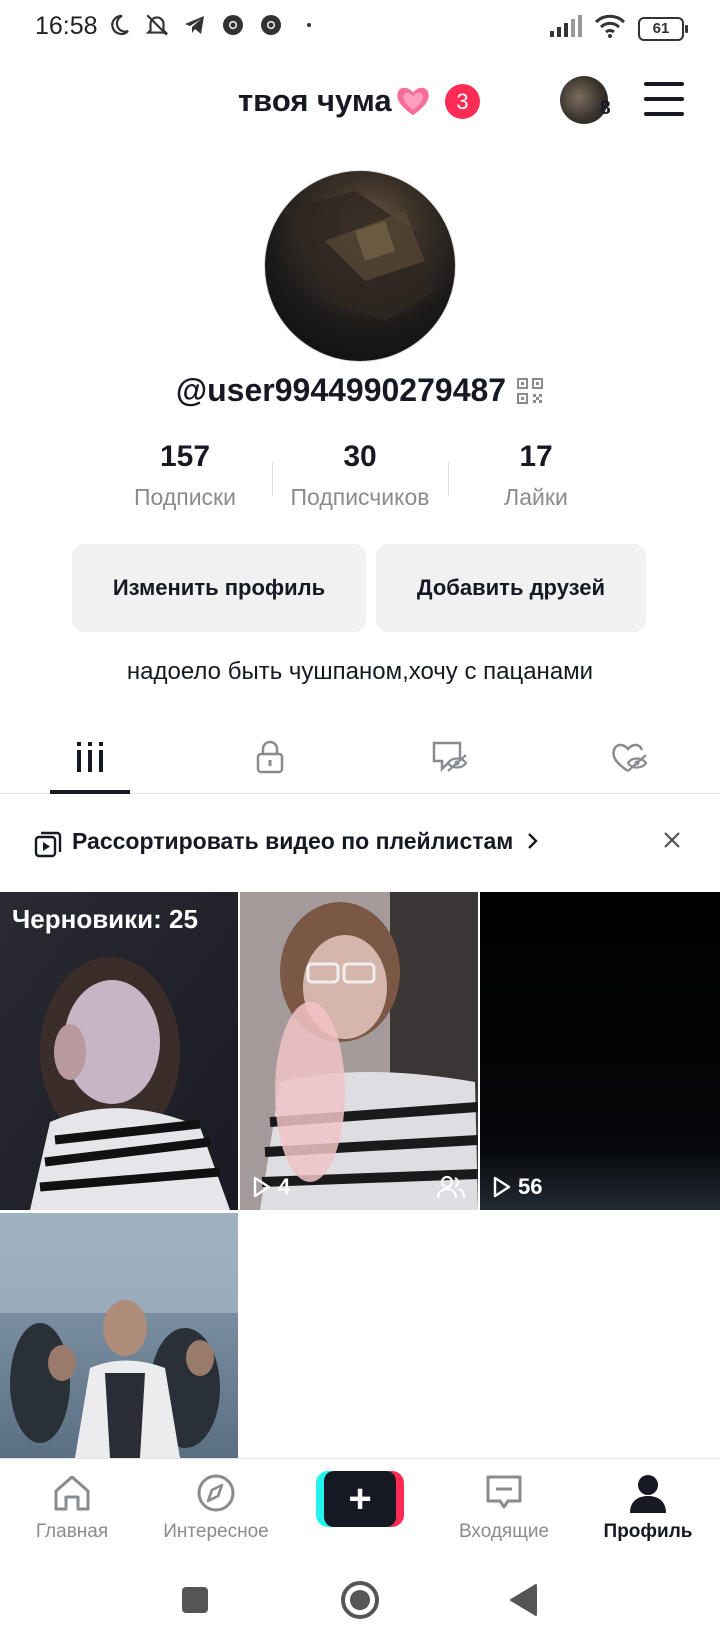 The width and height of the screenshot is (720, 1650). I want to click on stat-followers: 30 Подписчиков, so click(360, 475).